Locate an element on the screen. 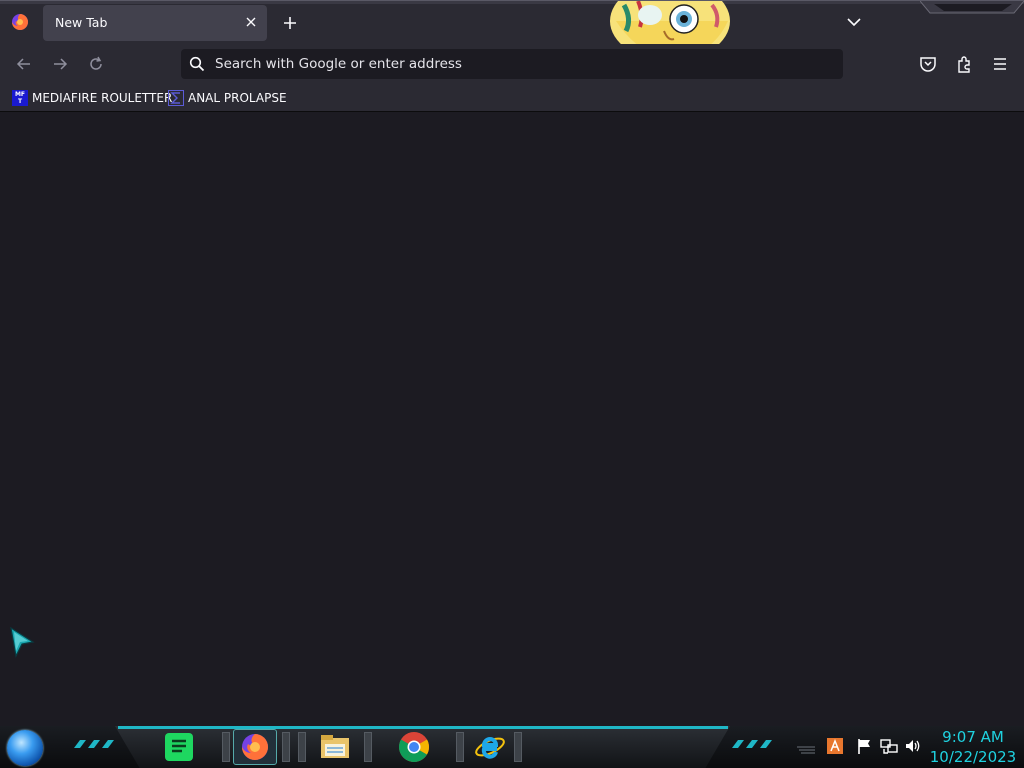  bookmark-anal-prolapse: ANAL PROLAPSE is located at coordinates (227, 98).